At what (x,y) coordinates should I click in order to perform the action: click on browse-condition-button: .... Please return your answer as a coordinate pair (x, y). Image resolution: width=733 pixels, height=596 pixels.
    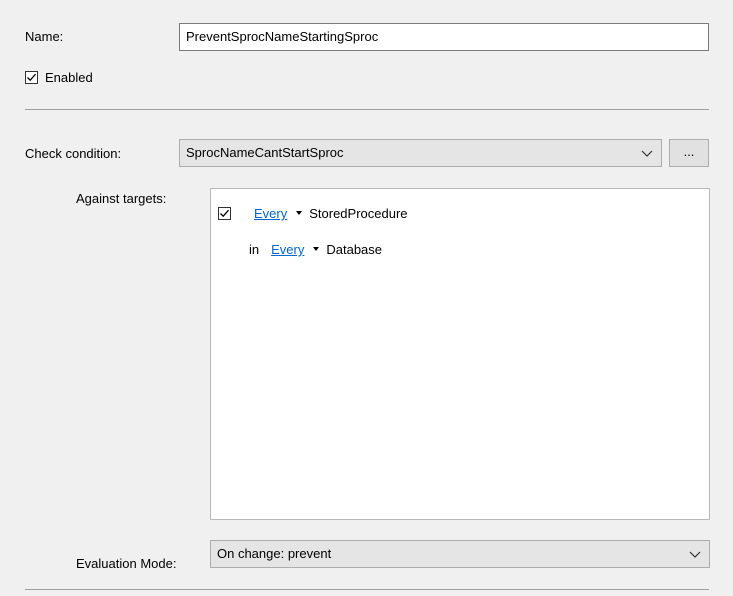
    Looking at the image, I should click on (689, 153).